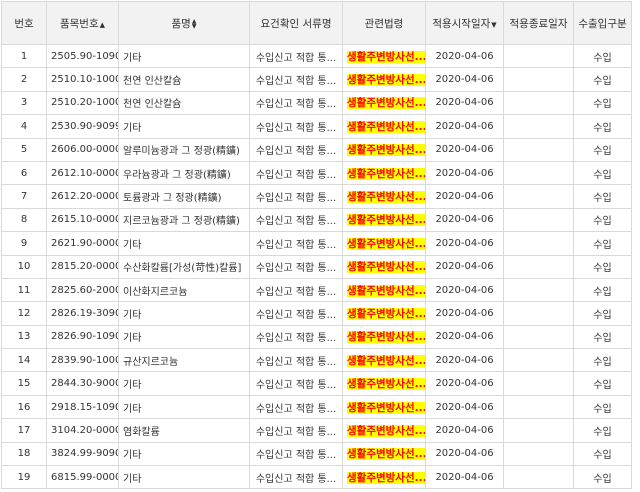 The width and height of the screenshot is (640, 492). I want to click on sort-both-icon: ▲ ▼, so click(194, 23).